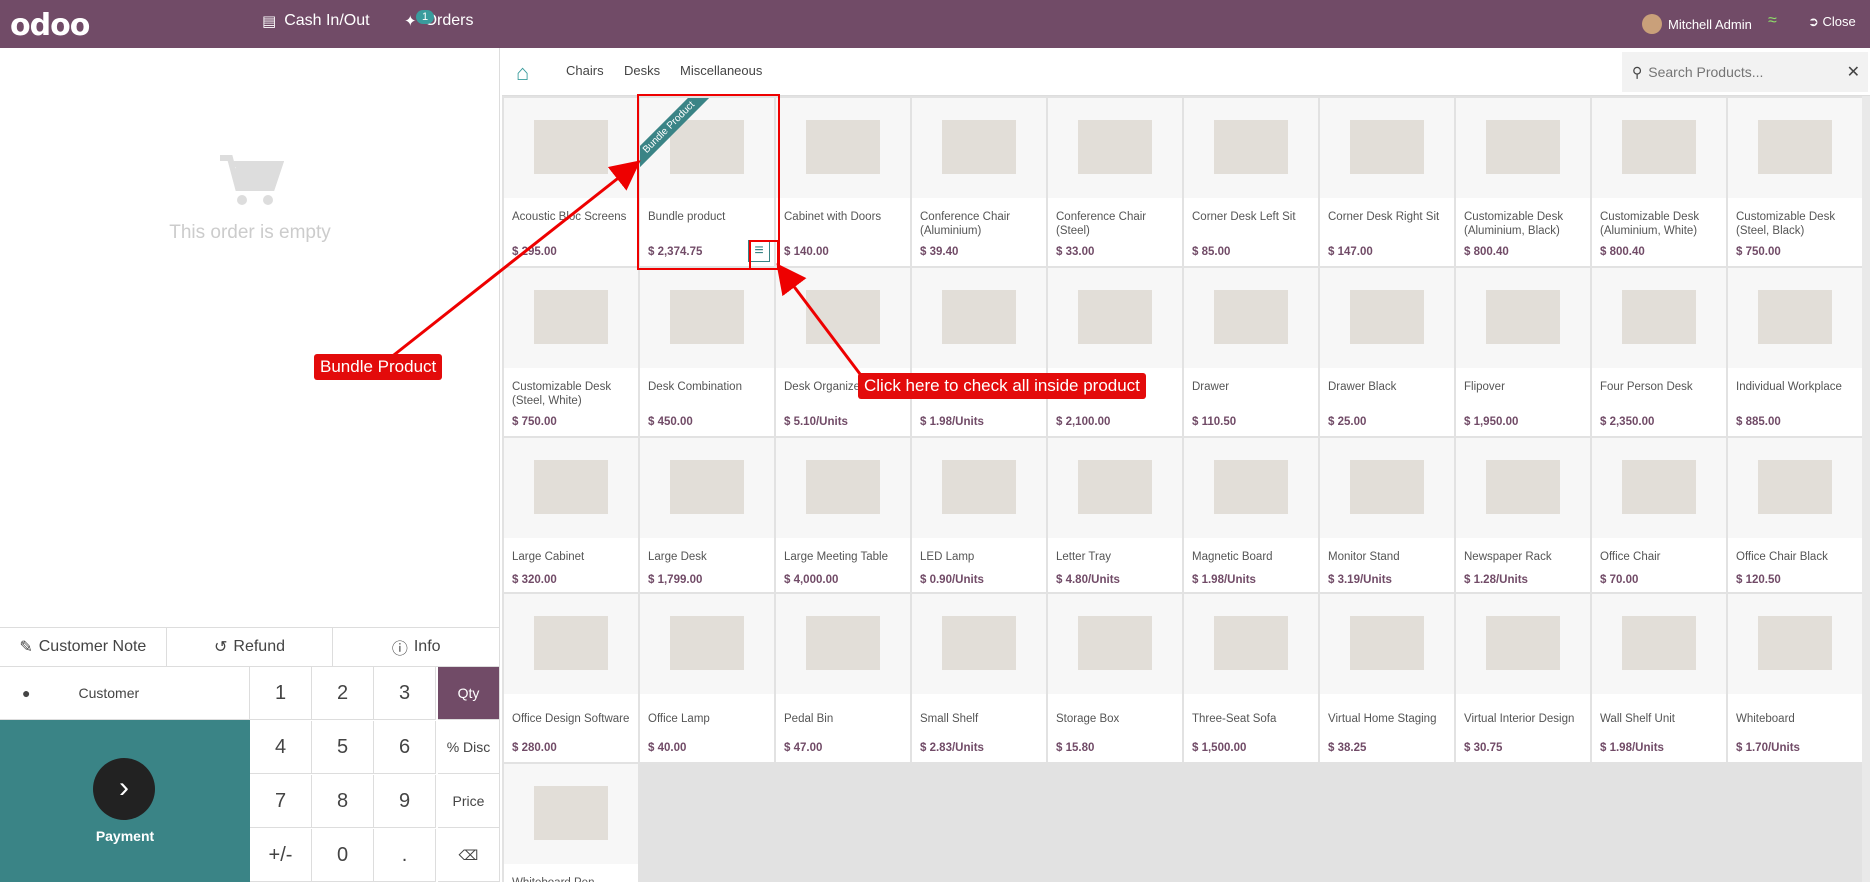 The width and height of the screenshot is (1870, 882). What do you see at coordinates (1382, 719) in the screenshot?
I see `product-name: Virtual Home Staging` at bounding box center [1382, 719].